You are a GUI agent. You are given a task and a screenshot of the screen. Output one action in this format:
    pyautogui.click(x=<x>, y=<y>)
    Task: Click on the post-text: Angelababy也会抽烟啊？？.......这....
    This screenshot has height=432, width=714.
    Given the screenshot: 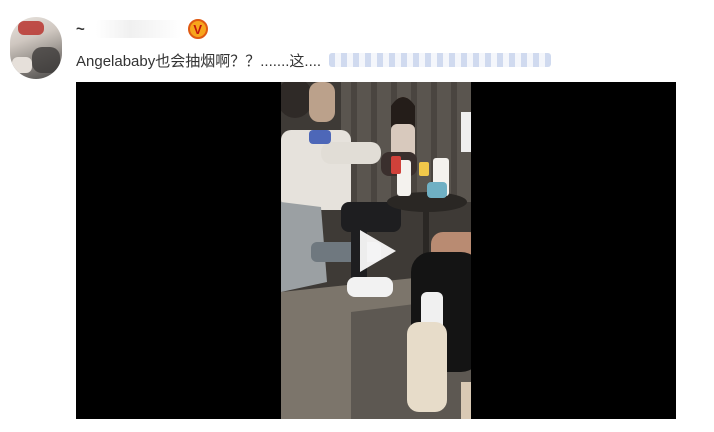 What is the action you would take?
    pyautogui.click(x=199, y=61)
    